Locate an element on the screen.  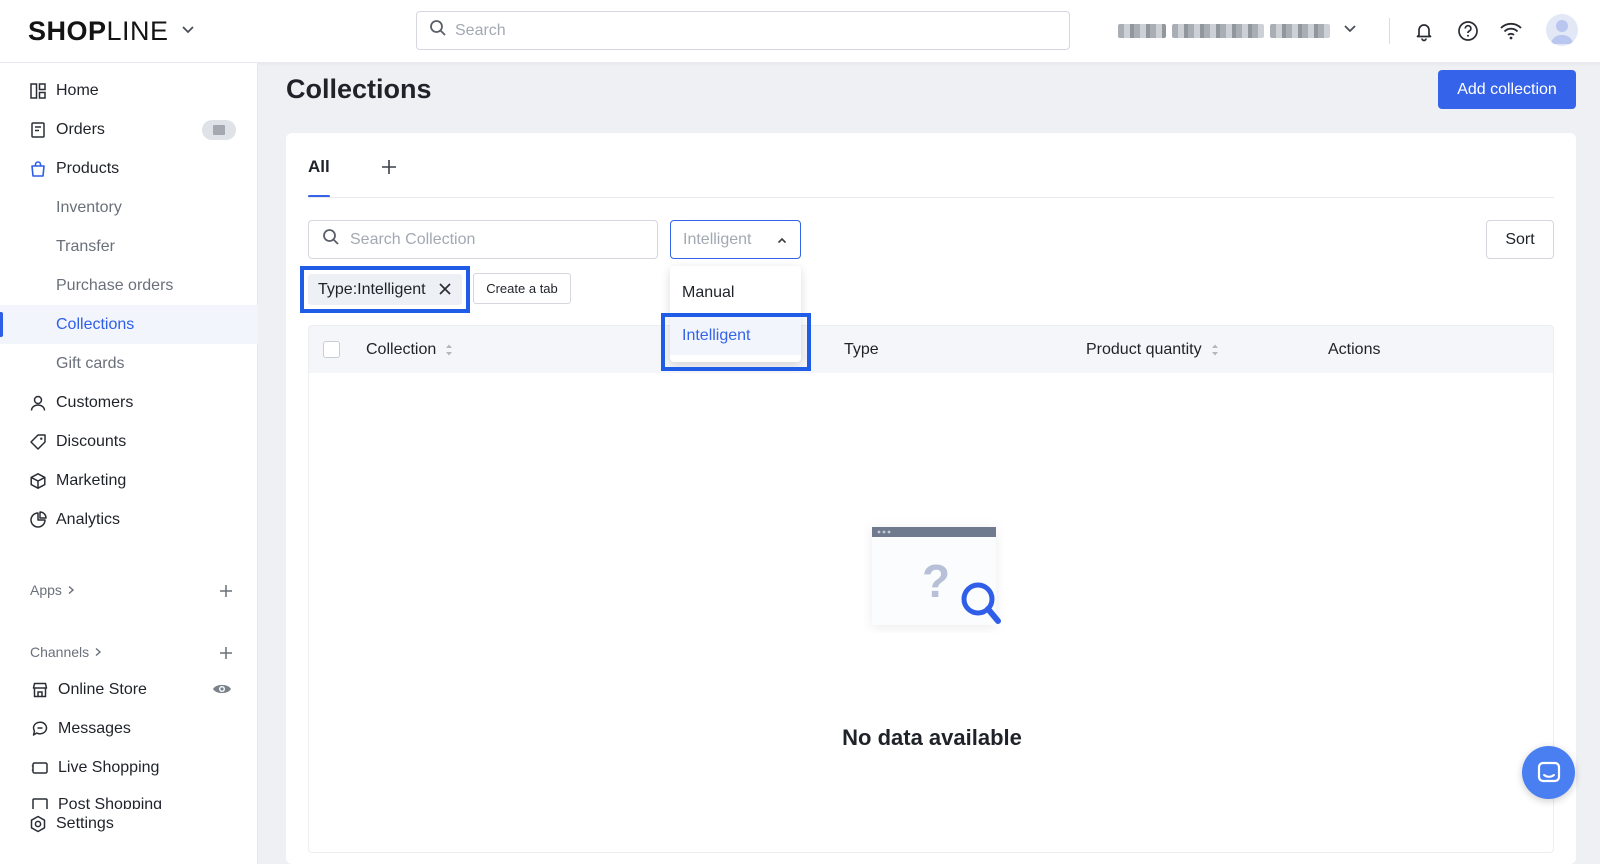
global-search is located at coordinates (743, 30).